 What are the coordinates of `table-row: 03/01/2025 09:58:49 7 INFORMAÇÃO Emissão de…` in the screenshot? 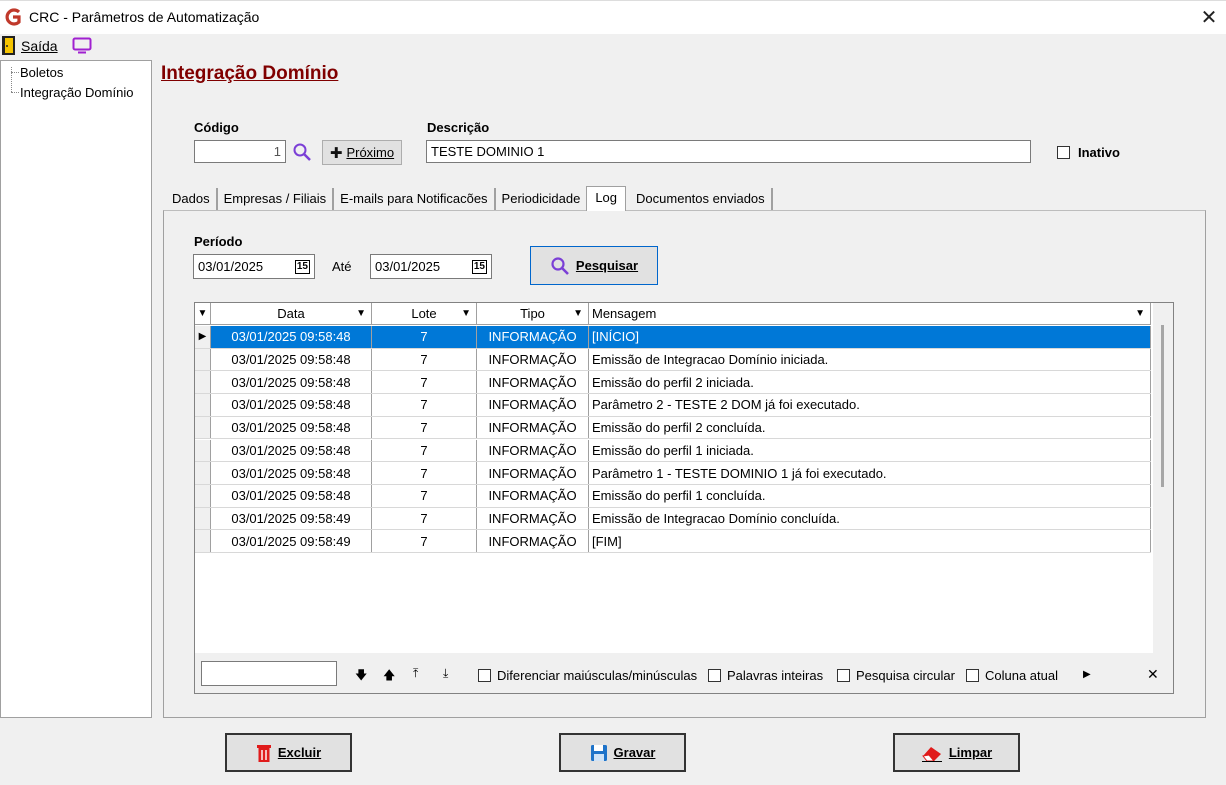 It's located at (673, 519).